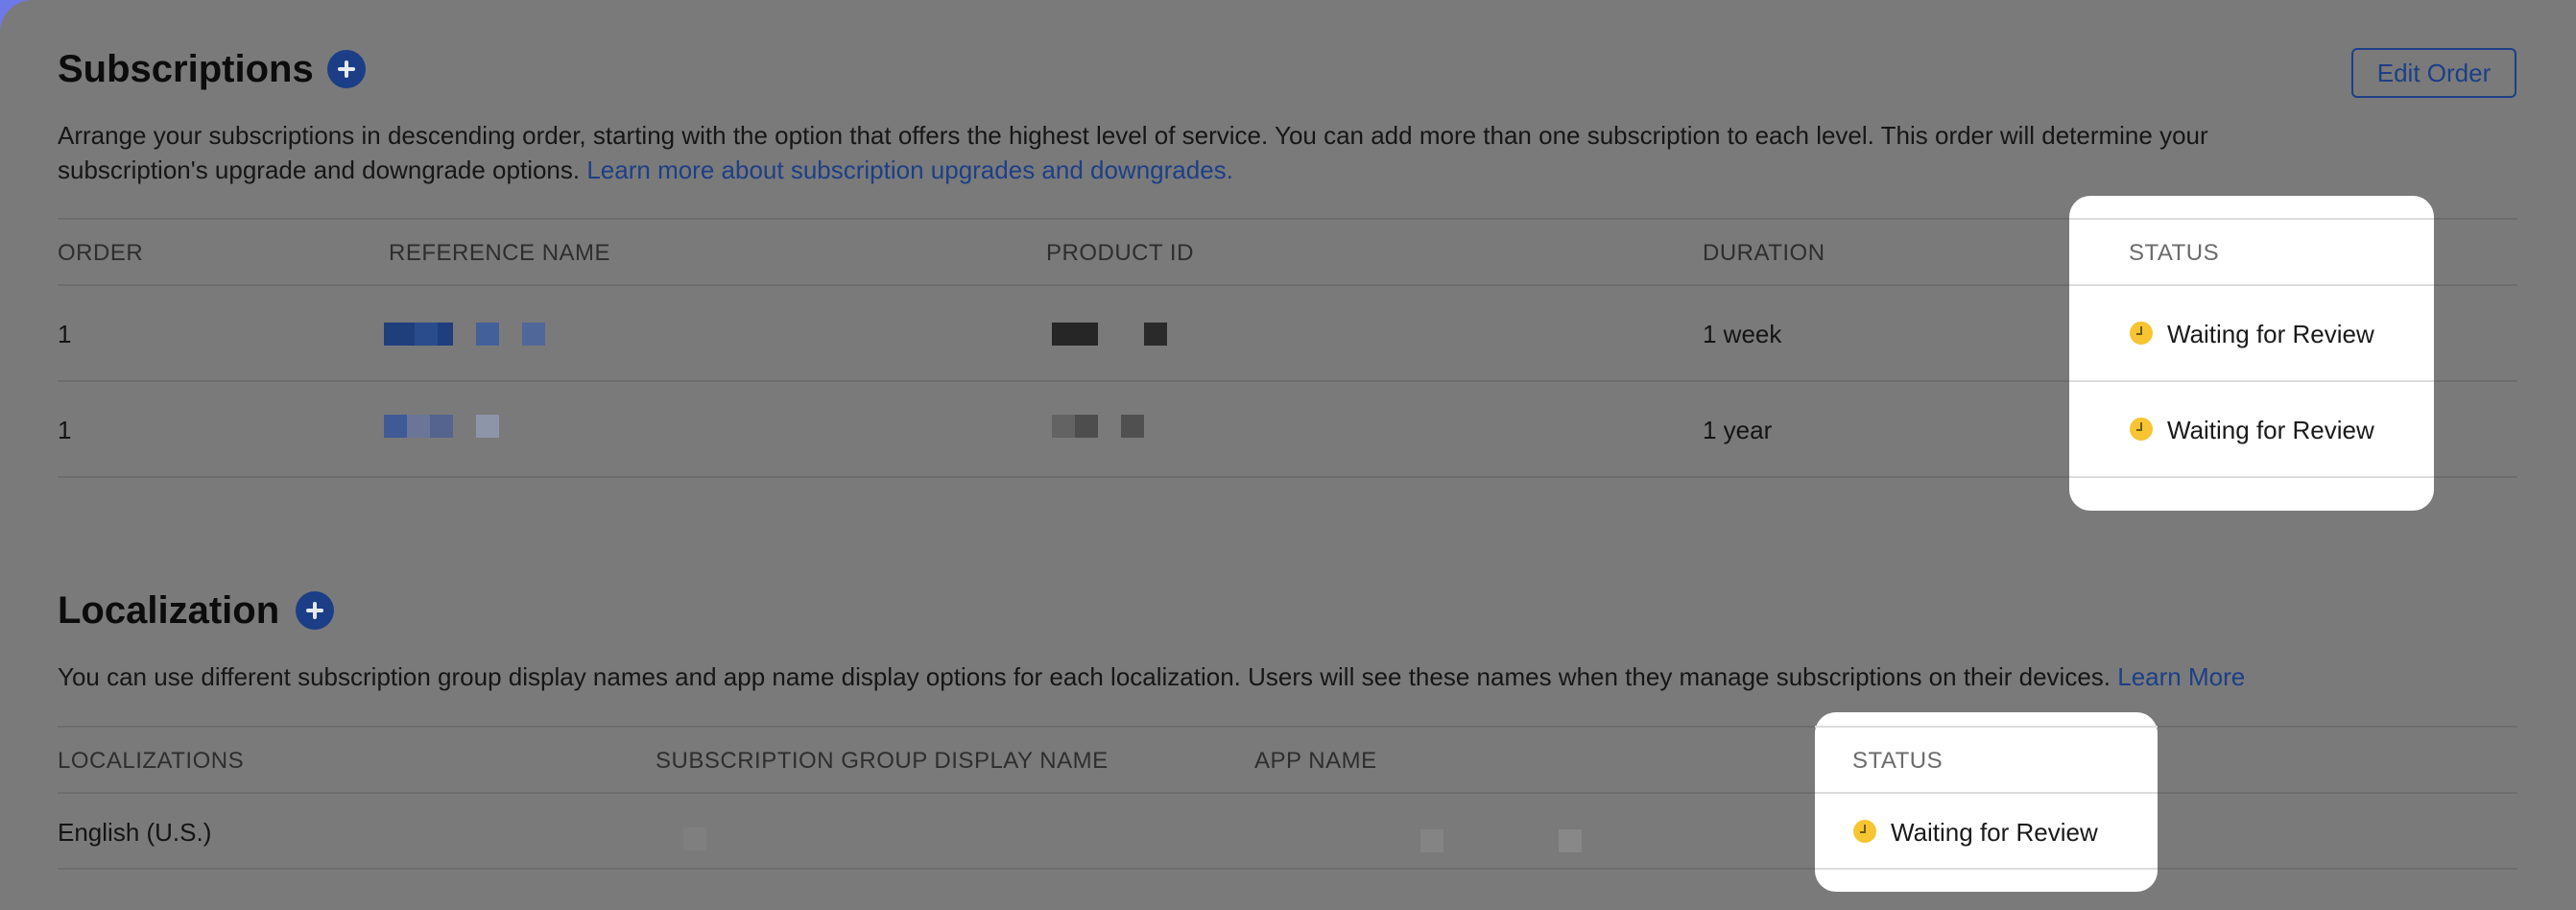  What do you see at coordinates (2433, 73) in the screenshot?
I see `edit-order-button: Edit Order` at bounding box center [2433, 73].